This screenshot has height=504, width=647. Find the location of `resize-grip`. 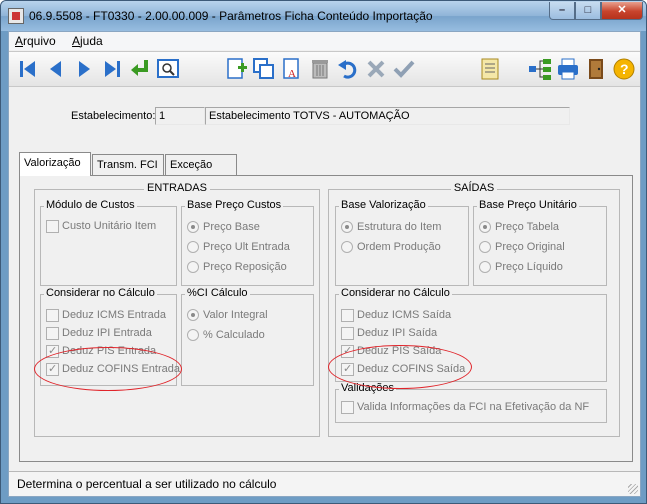

resize-grip is located at coordinates (633, 489).